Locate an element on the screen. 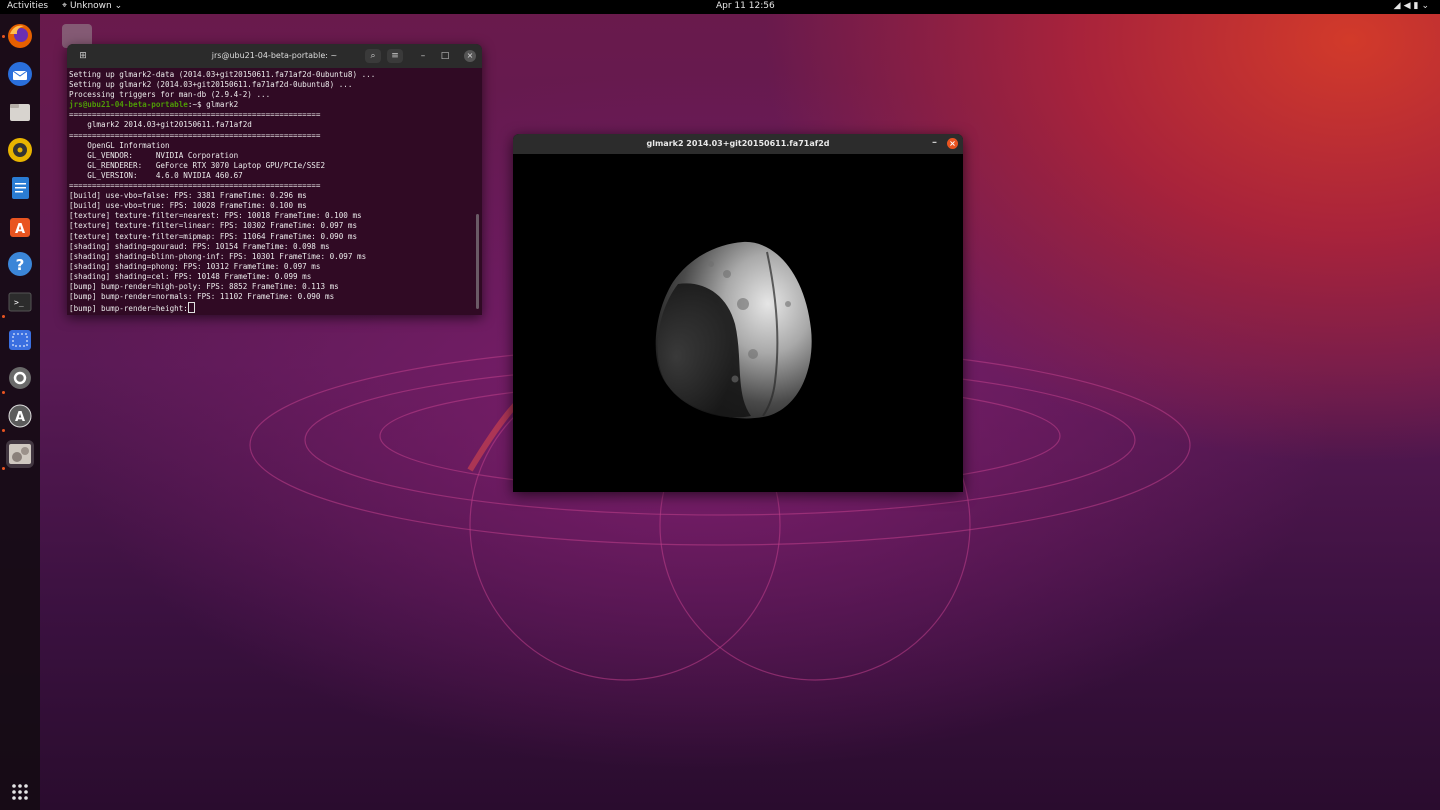  terminal-line: OpenGL Information is located at coordinates (119, 145).